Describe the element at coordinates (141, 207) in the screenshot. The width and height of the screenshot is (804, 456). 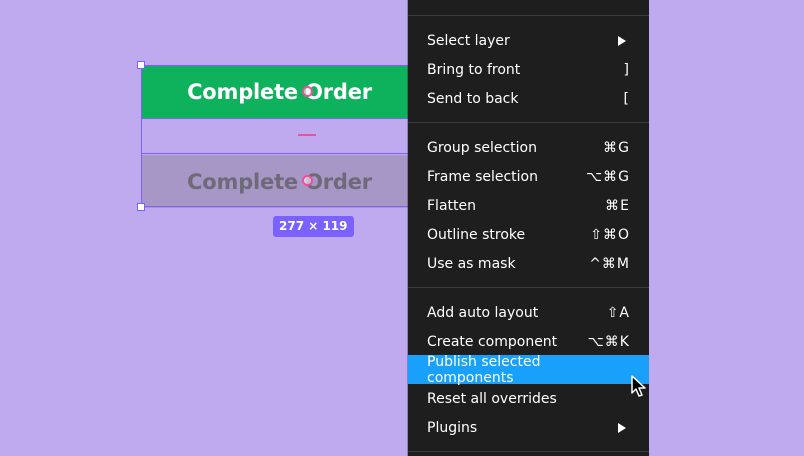
I see `resize-handle-bottom-left` at that location.